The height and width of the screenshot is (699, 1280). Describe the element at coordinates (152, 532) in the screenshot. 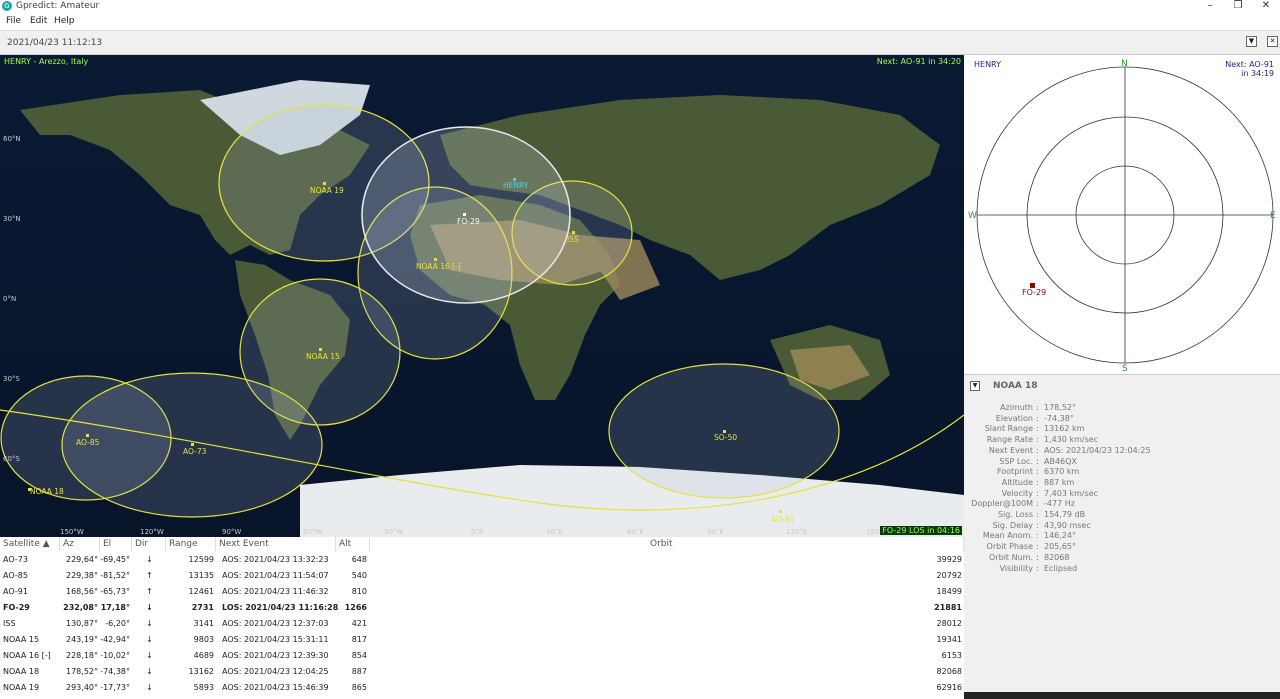

I see `lon-label: 120°W` at that location.